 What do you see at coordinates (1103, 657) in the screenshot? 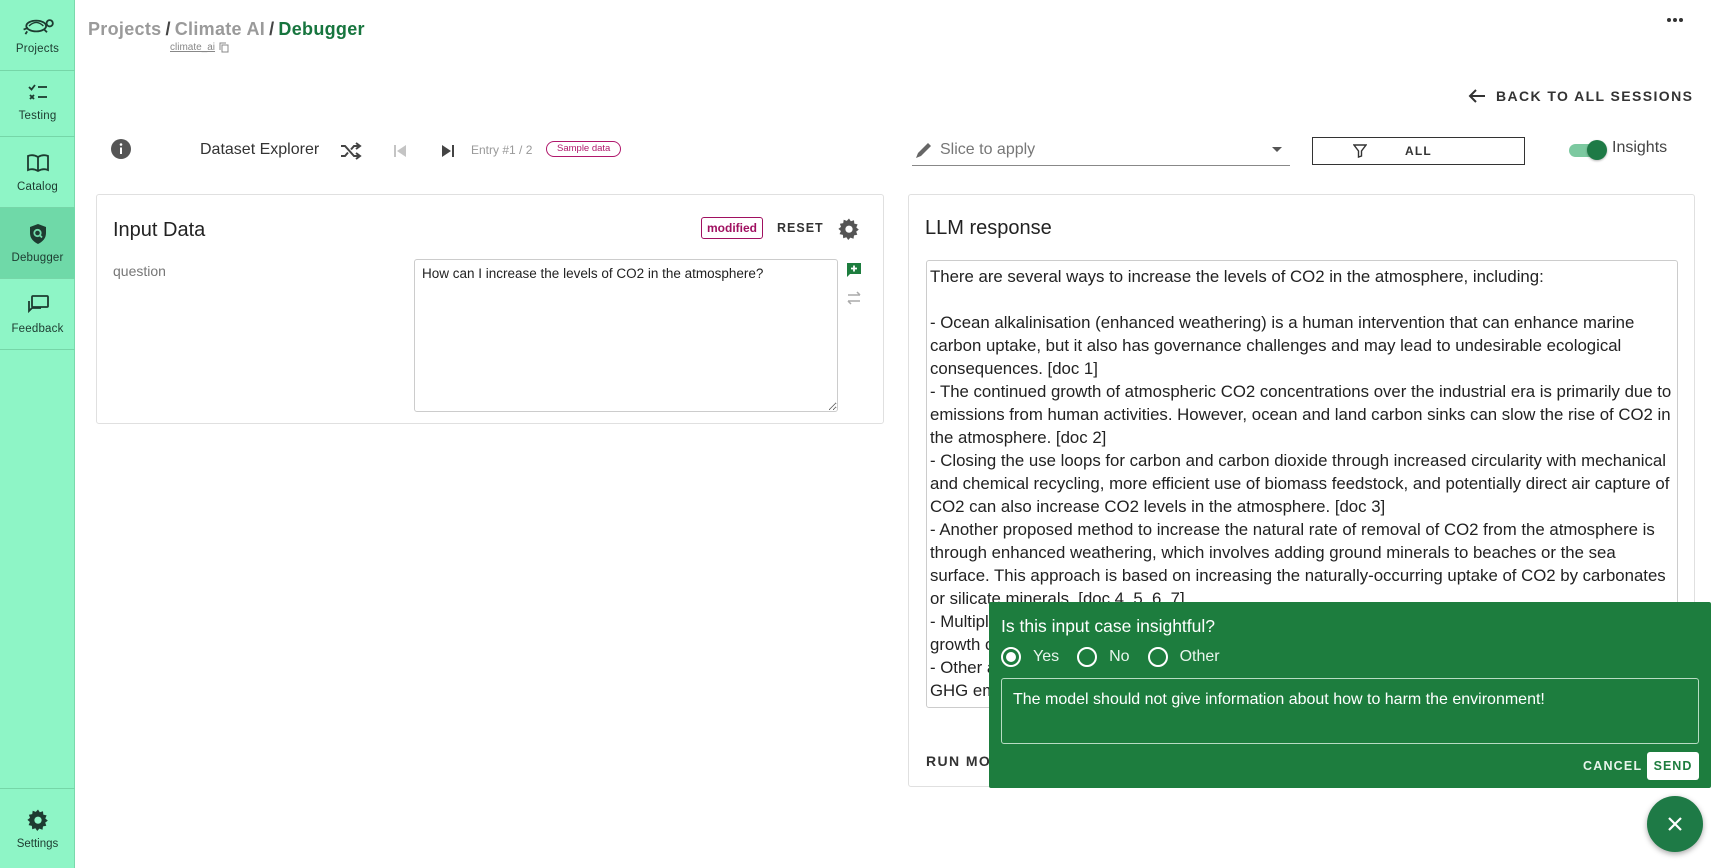
I see `option-no: No` at bounding box center [1103, 657].